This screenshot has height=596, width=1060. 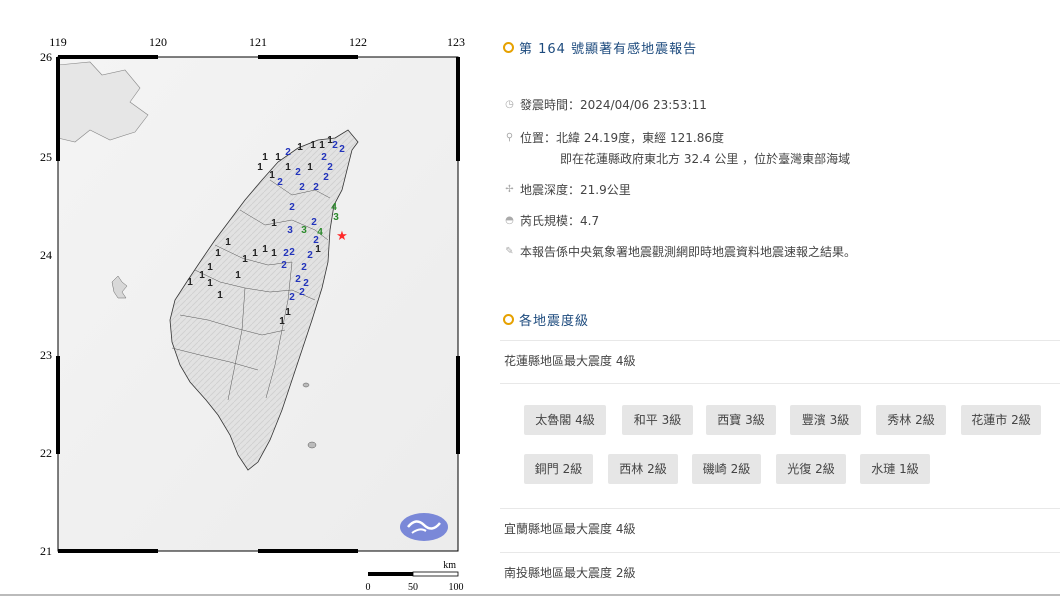 What do you see at coordinates (509, 104) in the screenshot?
I see `clock-icon: ◷` at bounding box center [509, 104].